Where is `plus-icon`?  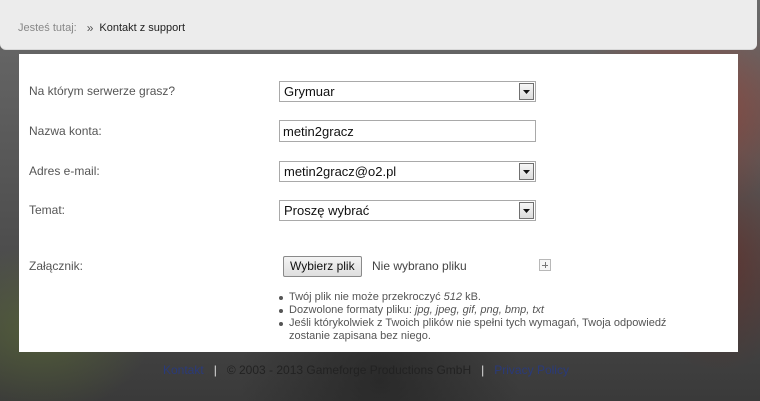 plus-icon is located at coordinates (545, 265).